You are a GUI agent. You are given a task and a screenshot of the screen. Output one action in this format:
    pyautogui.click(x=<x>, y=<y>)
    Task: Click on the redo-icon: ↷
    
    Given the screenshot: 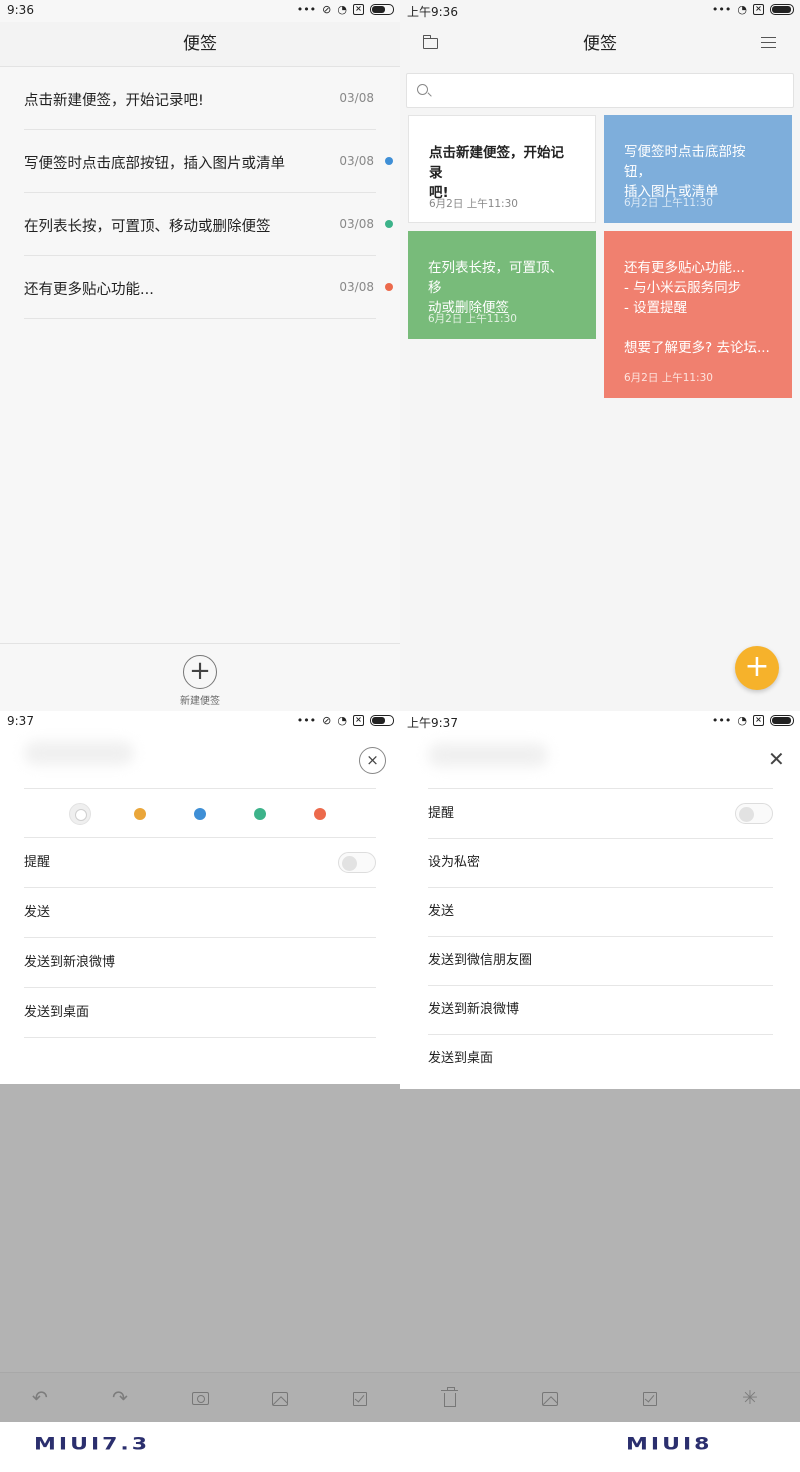 What is the action you would take?
    pyautogui.click(x=120, y=1398)
    